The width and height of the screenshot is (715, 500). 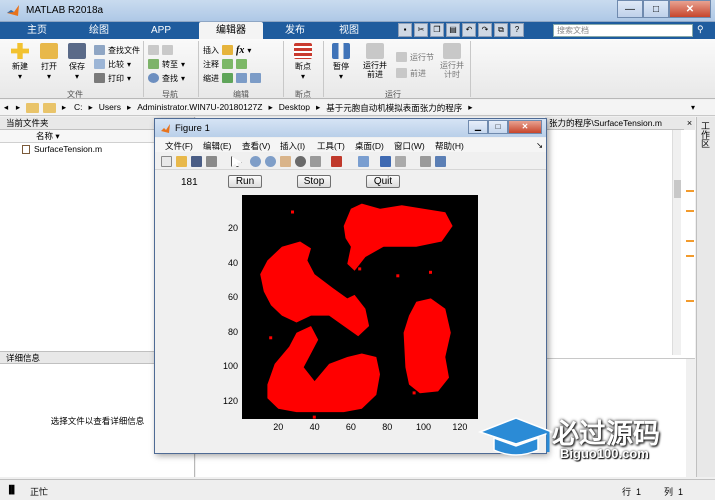 I want to click on copy-icon: ❐, so click(x=437, y=30).